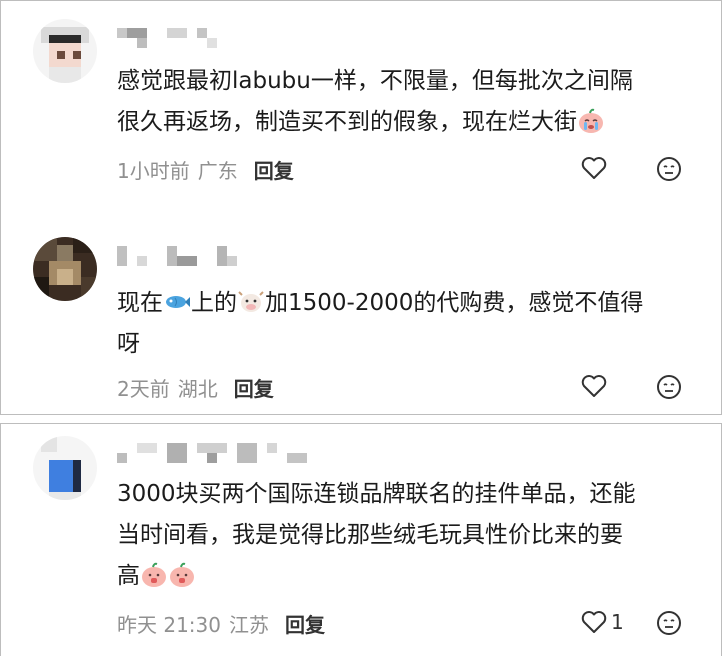 This screenshot has width=724, height=657. I want to click on crying-face-icon, so click(591, 120).